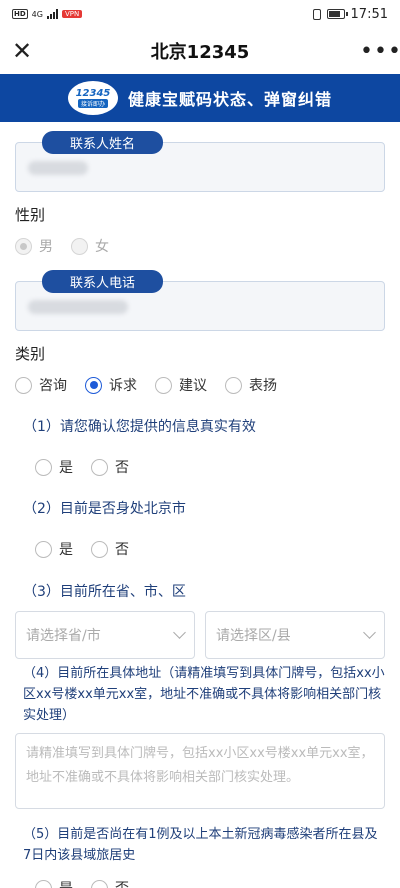 This screenshot has width=400, height=888. I want to click on question-1: （1）请您确认您提供的信息真实有效, so click(139, 427).